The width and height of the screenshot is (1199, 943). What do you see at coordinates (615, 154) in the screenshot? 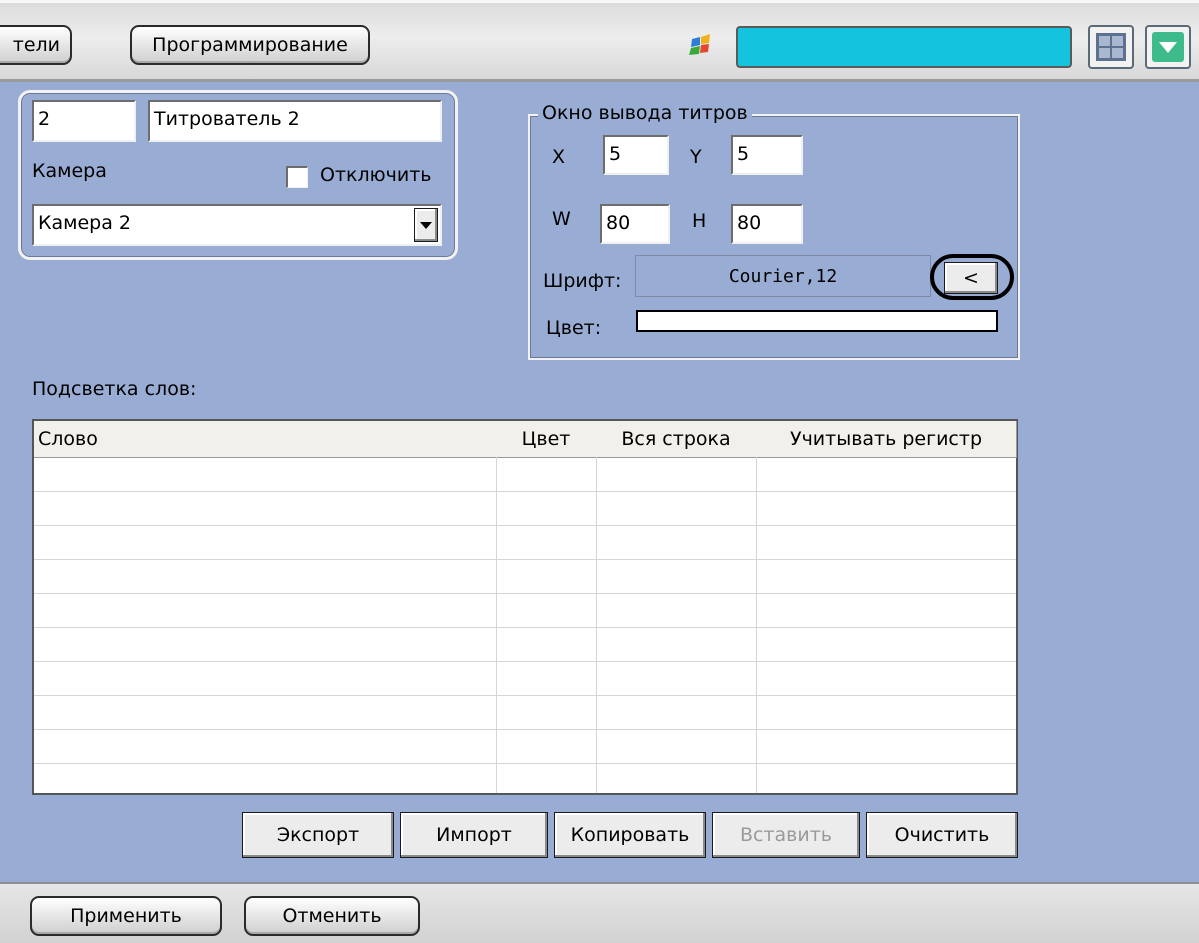
I see `x-value: 5` at bounding box center [615, 154].